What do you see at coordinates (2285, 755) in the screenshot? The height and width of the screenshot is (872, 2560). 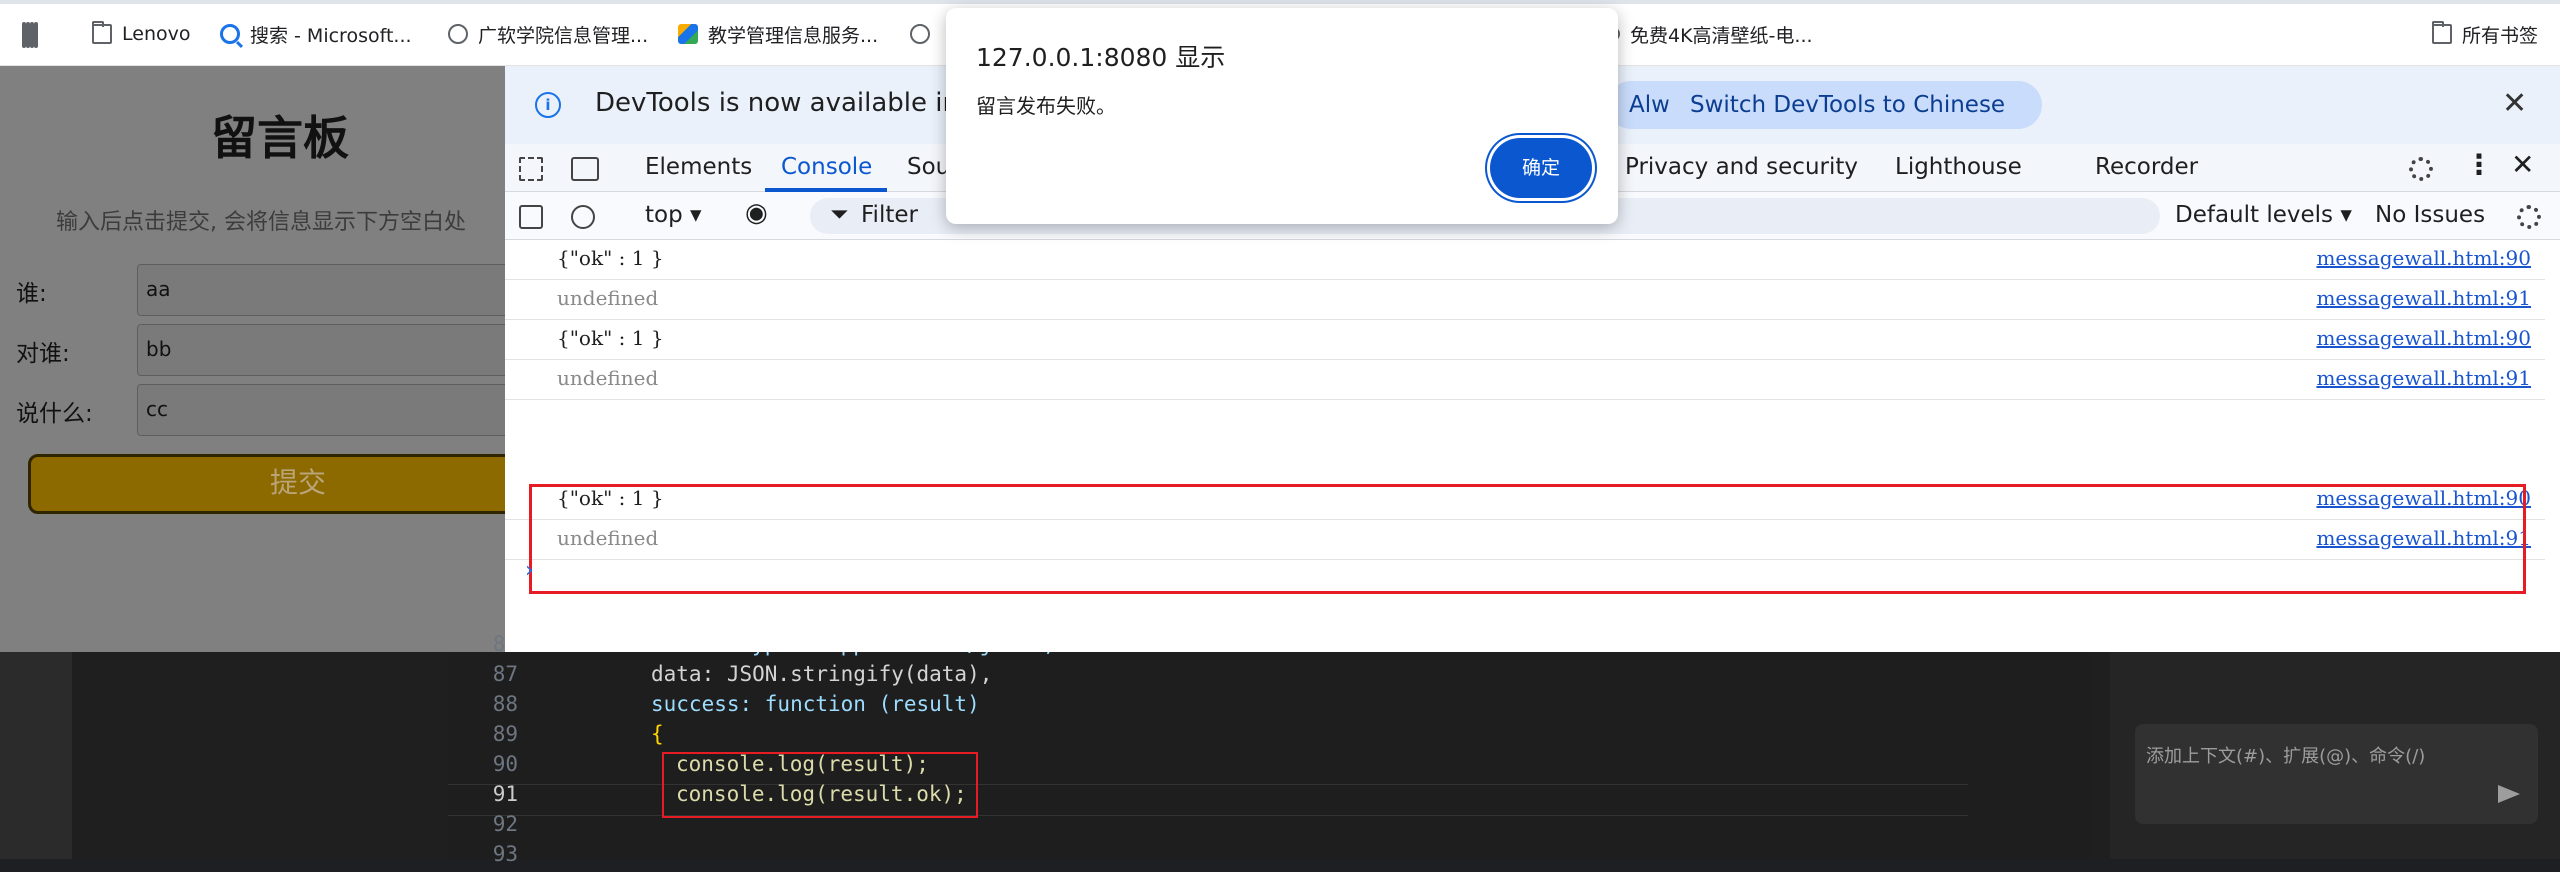 I see `chat-input: 添加上下文(#)、扩展(@)、命令(/)` at bounding box center [2285, 755].